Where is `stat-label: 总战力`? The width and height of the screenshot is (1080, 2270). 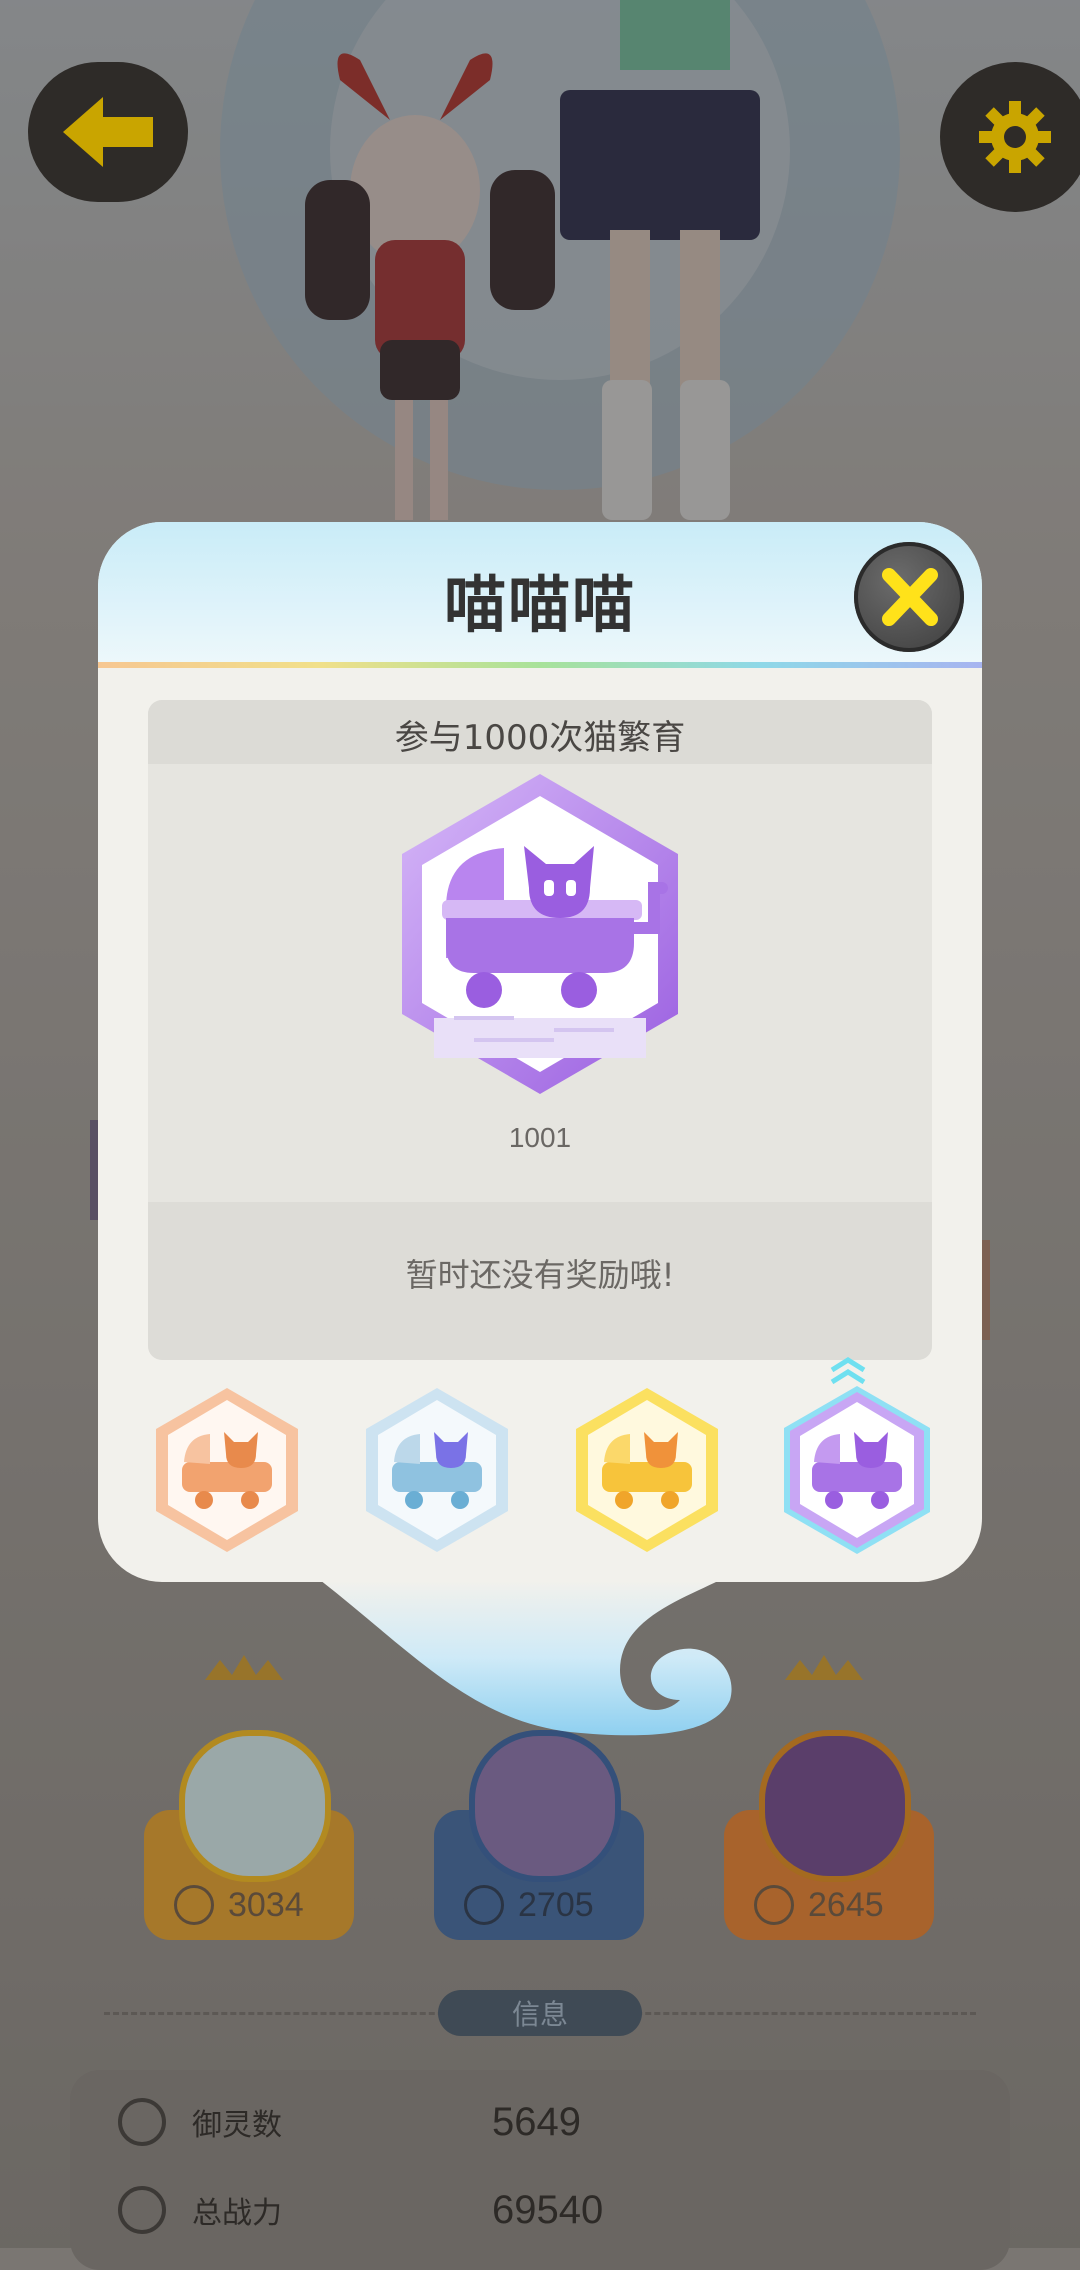 stat-label: 总战力 is located at coordinates (237, 2213).